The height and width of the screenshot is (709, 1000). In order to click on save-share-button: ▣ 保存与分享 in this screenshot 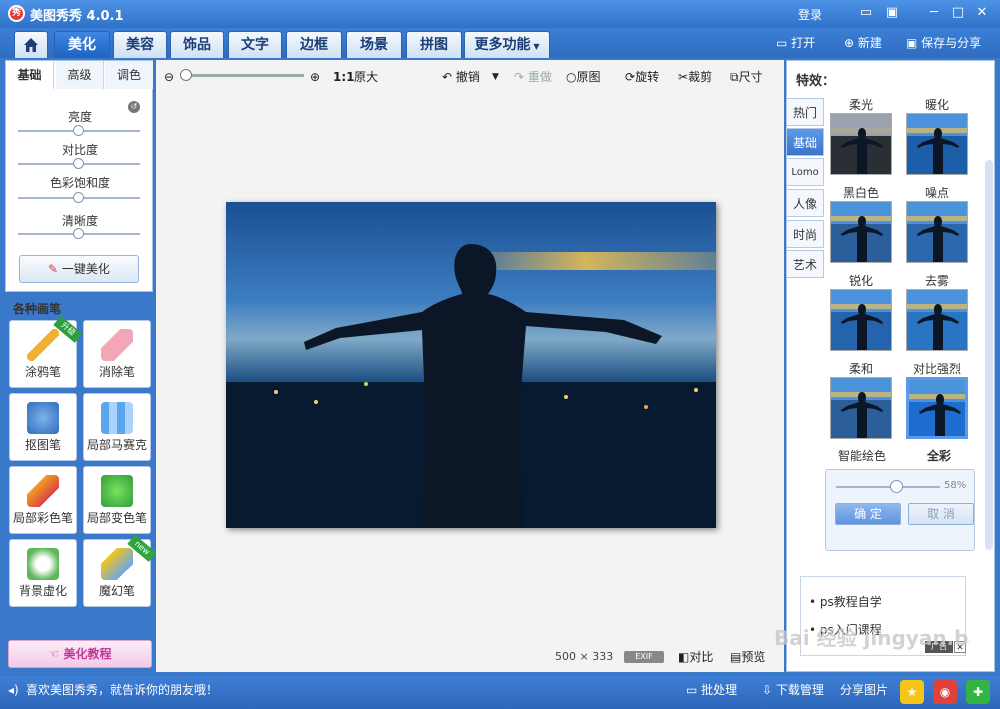, I will do `click(943, 43)`.